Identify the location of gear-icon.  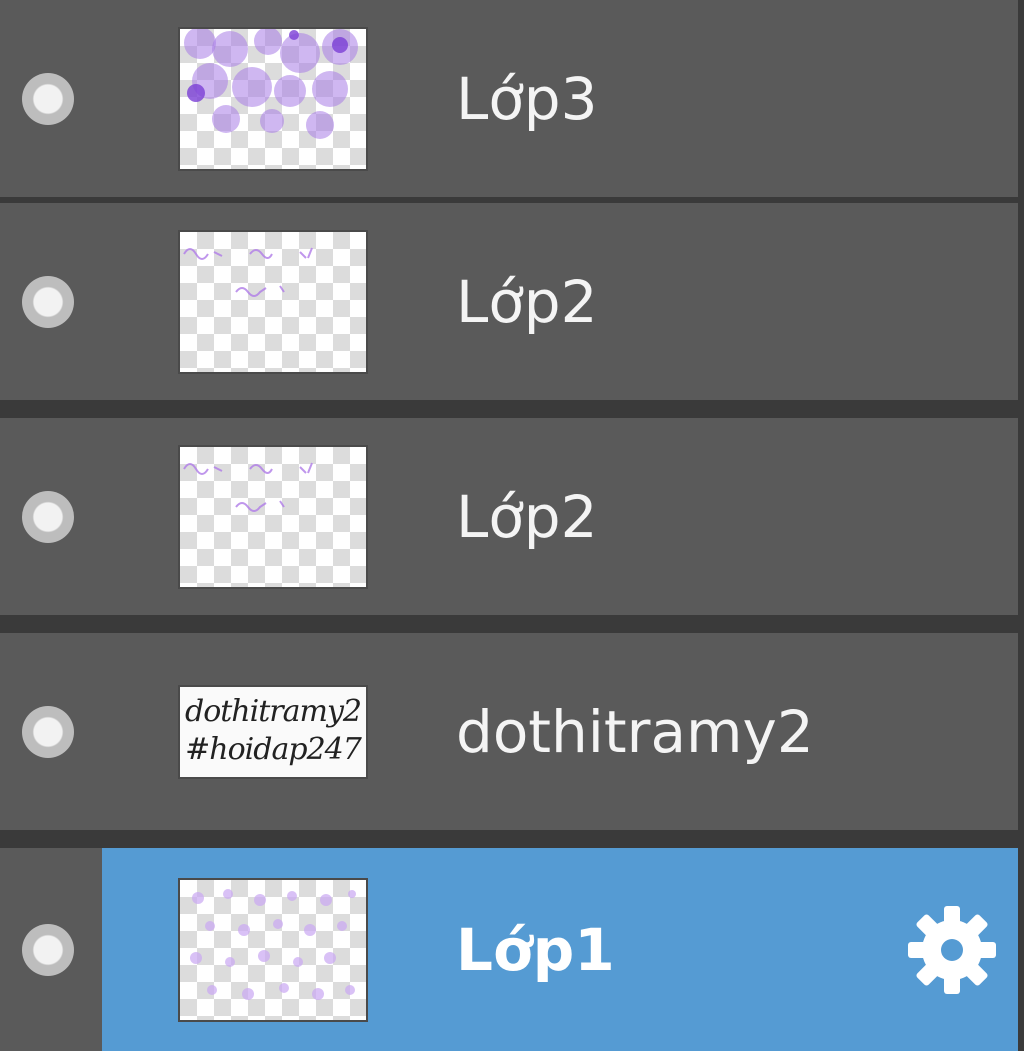
(952, 950).